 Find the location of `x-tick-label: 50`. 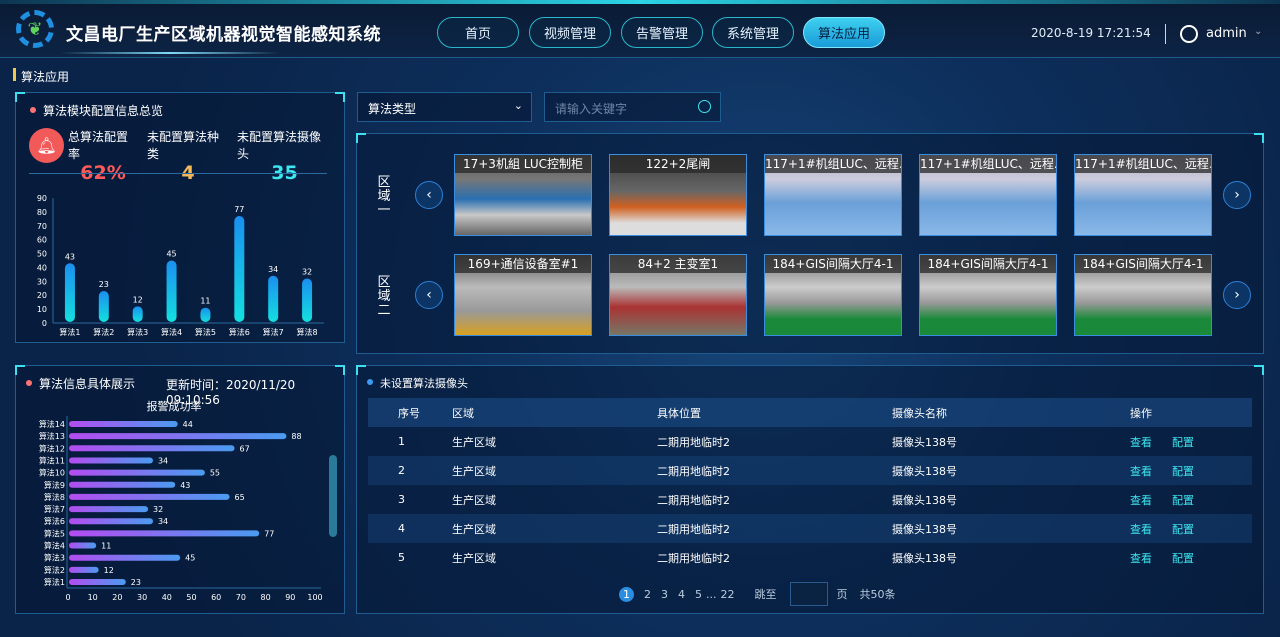

x-tick-label: 50 is located at coordinates (191, 597).